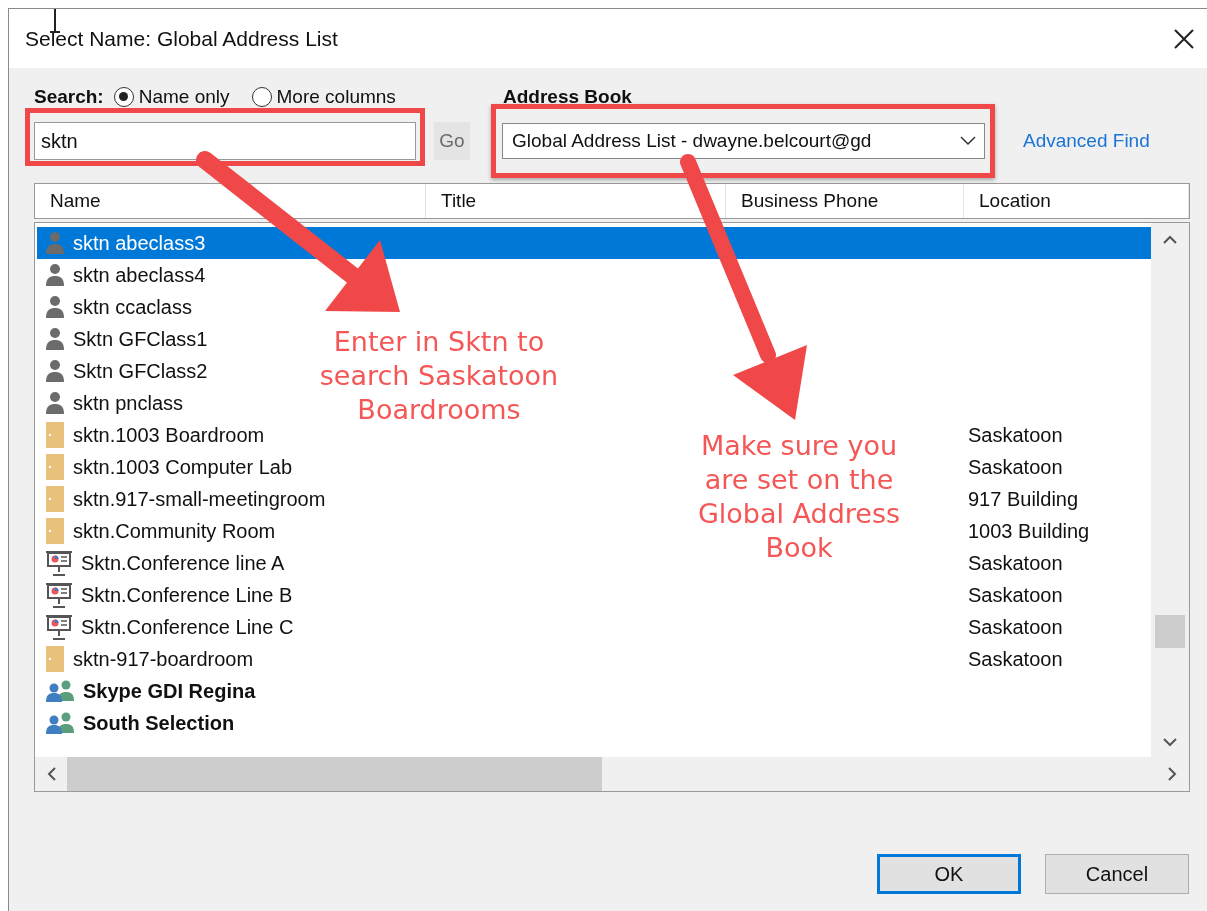 The height and width of the screenshot is (911, 1207). I want to click on contact-name: Sktn.Conference line A, so click(183, 563).